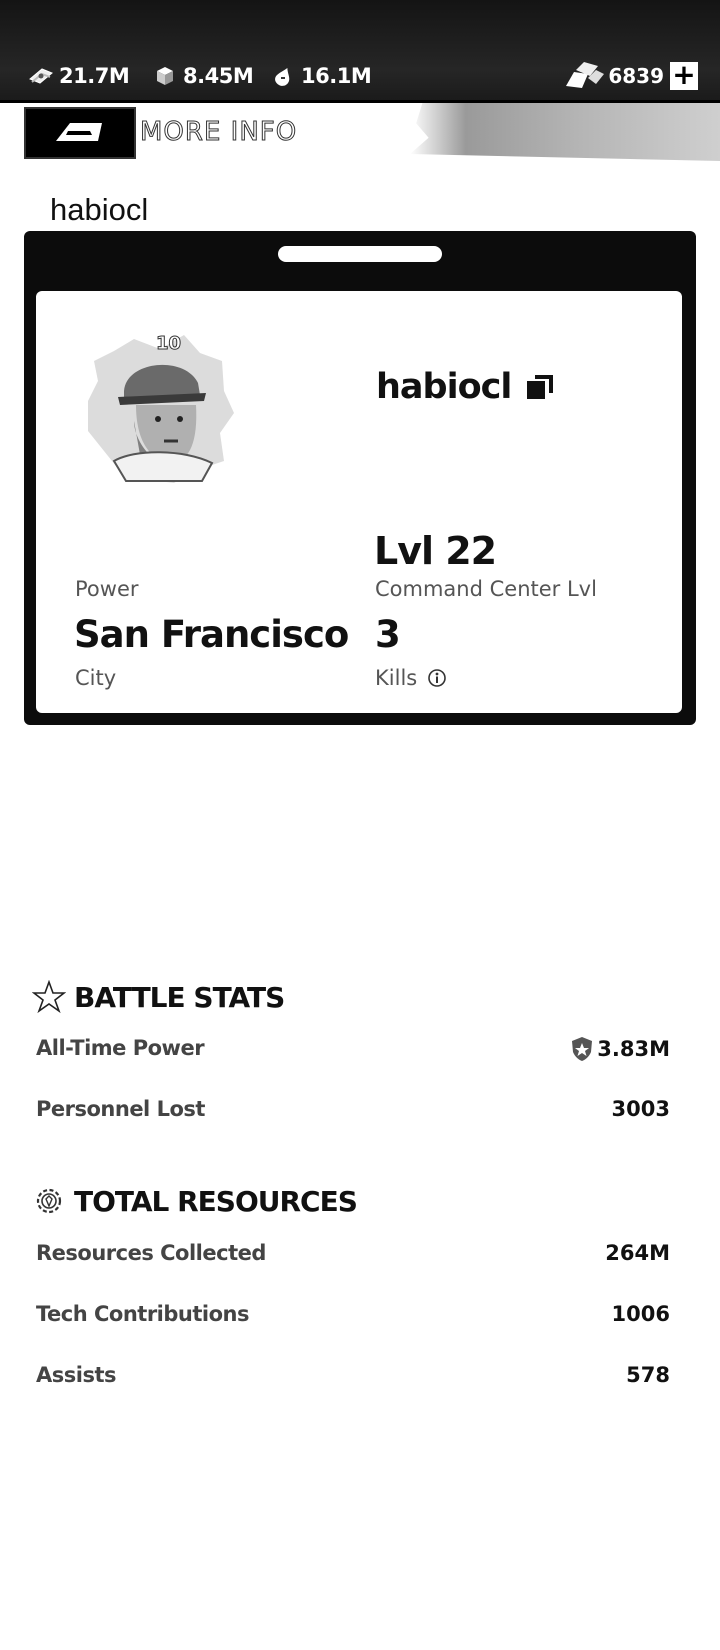  Describe the element at coordinates (360, 132) in the screenshot. I see `page-header: MORE INFO` at that location.